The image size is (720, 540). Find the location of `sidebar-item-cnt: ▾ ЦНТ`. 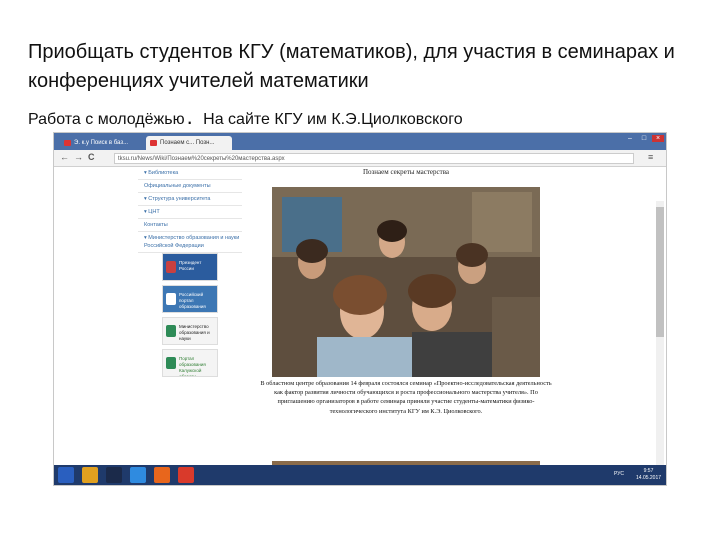

sidebar-item-cnt: ▾ ЦНТ is located at coordinates (190, 212).